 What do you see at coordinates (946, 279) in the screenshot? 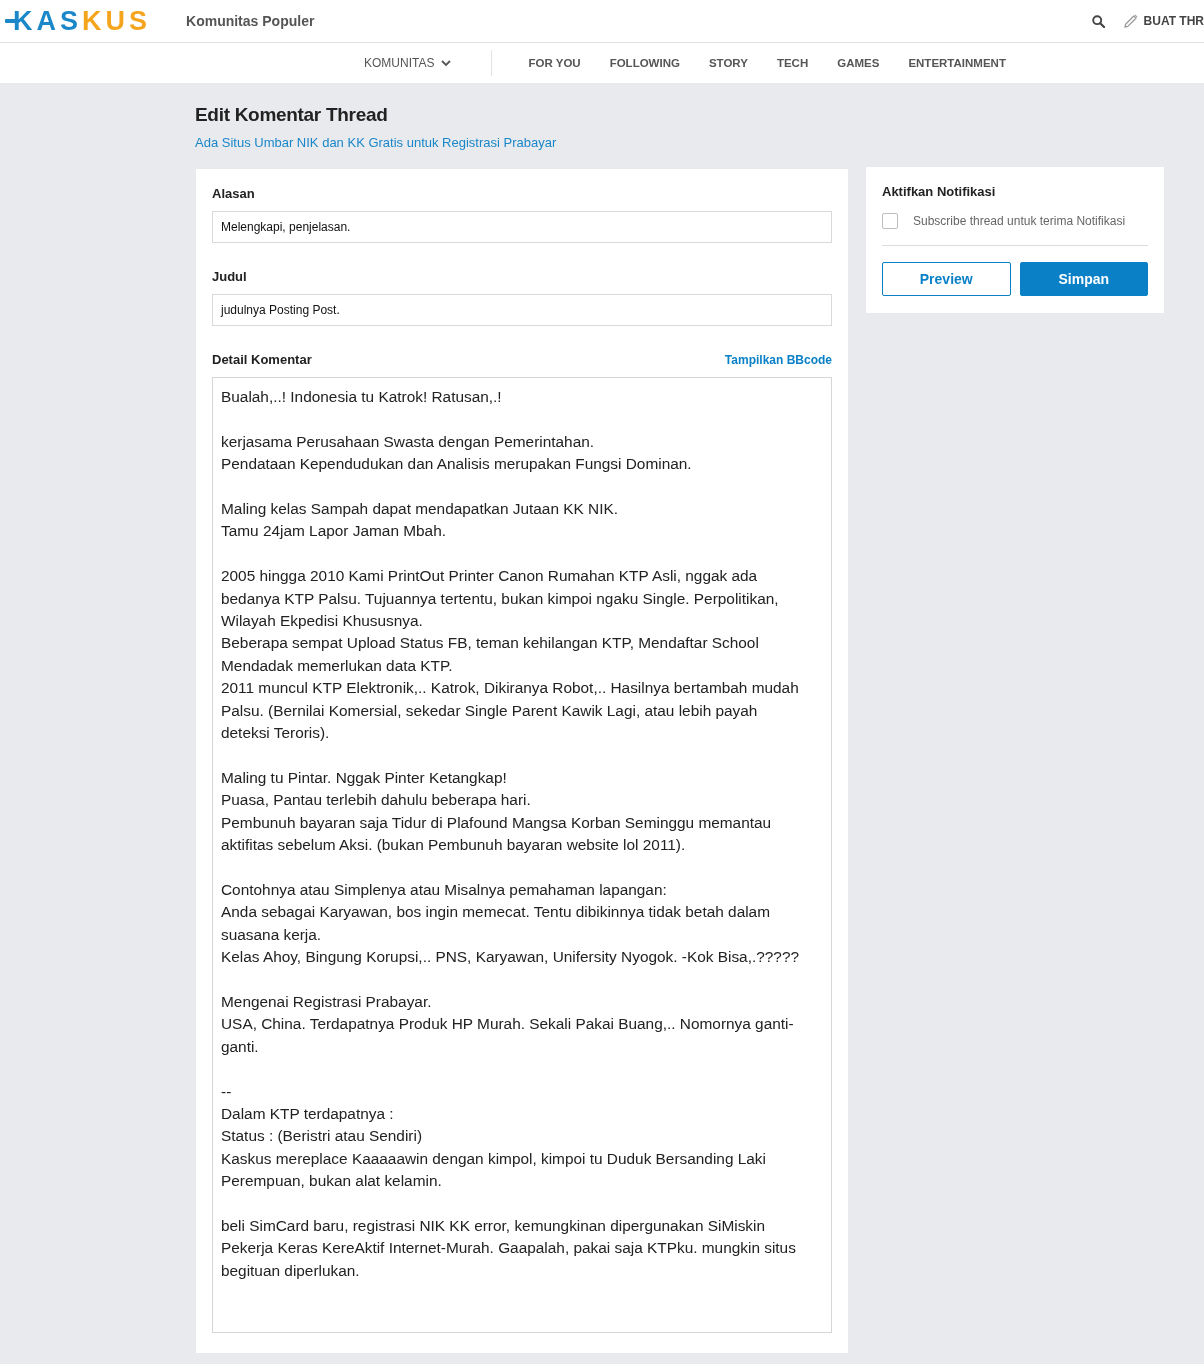
I see `action-button: Preview` at bounding box center [946, 279].